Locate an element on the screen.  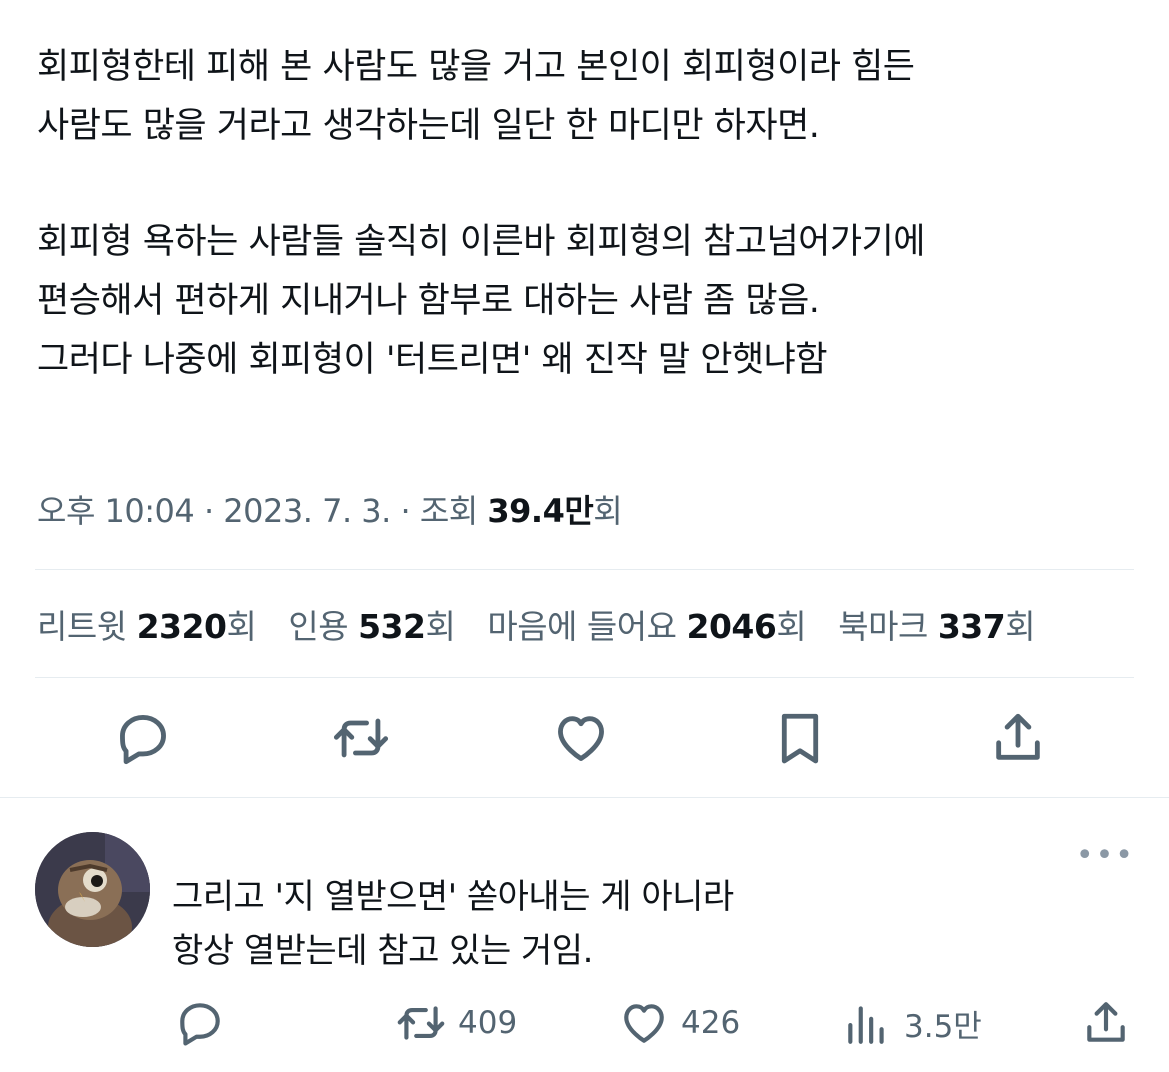
bookmark-icon is located at coordinates (800, 738).